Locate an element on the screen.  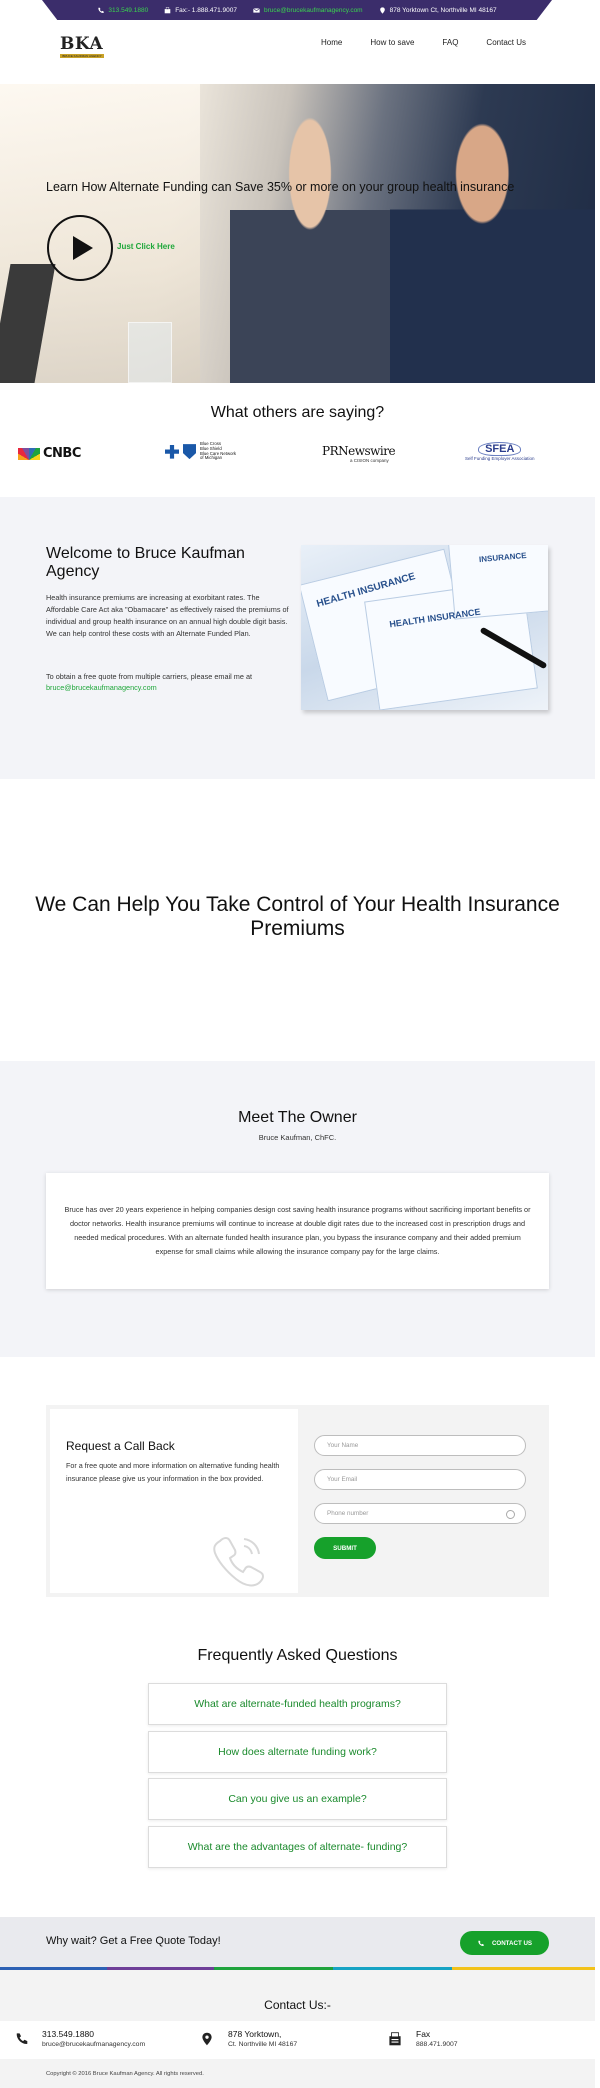
blue-cross-icon is located at coordinates (172, 451).